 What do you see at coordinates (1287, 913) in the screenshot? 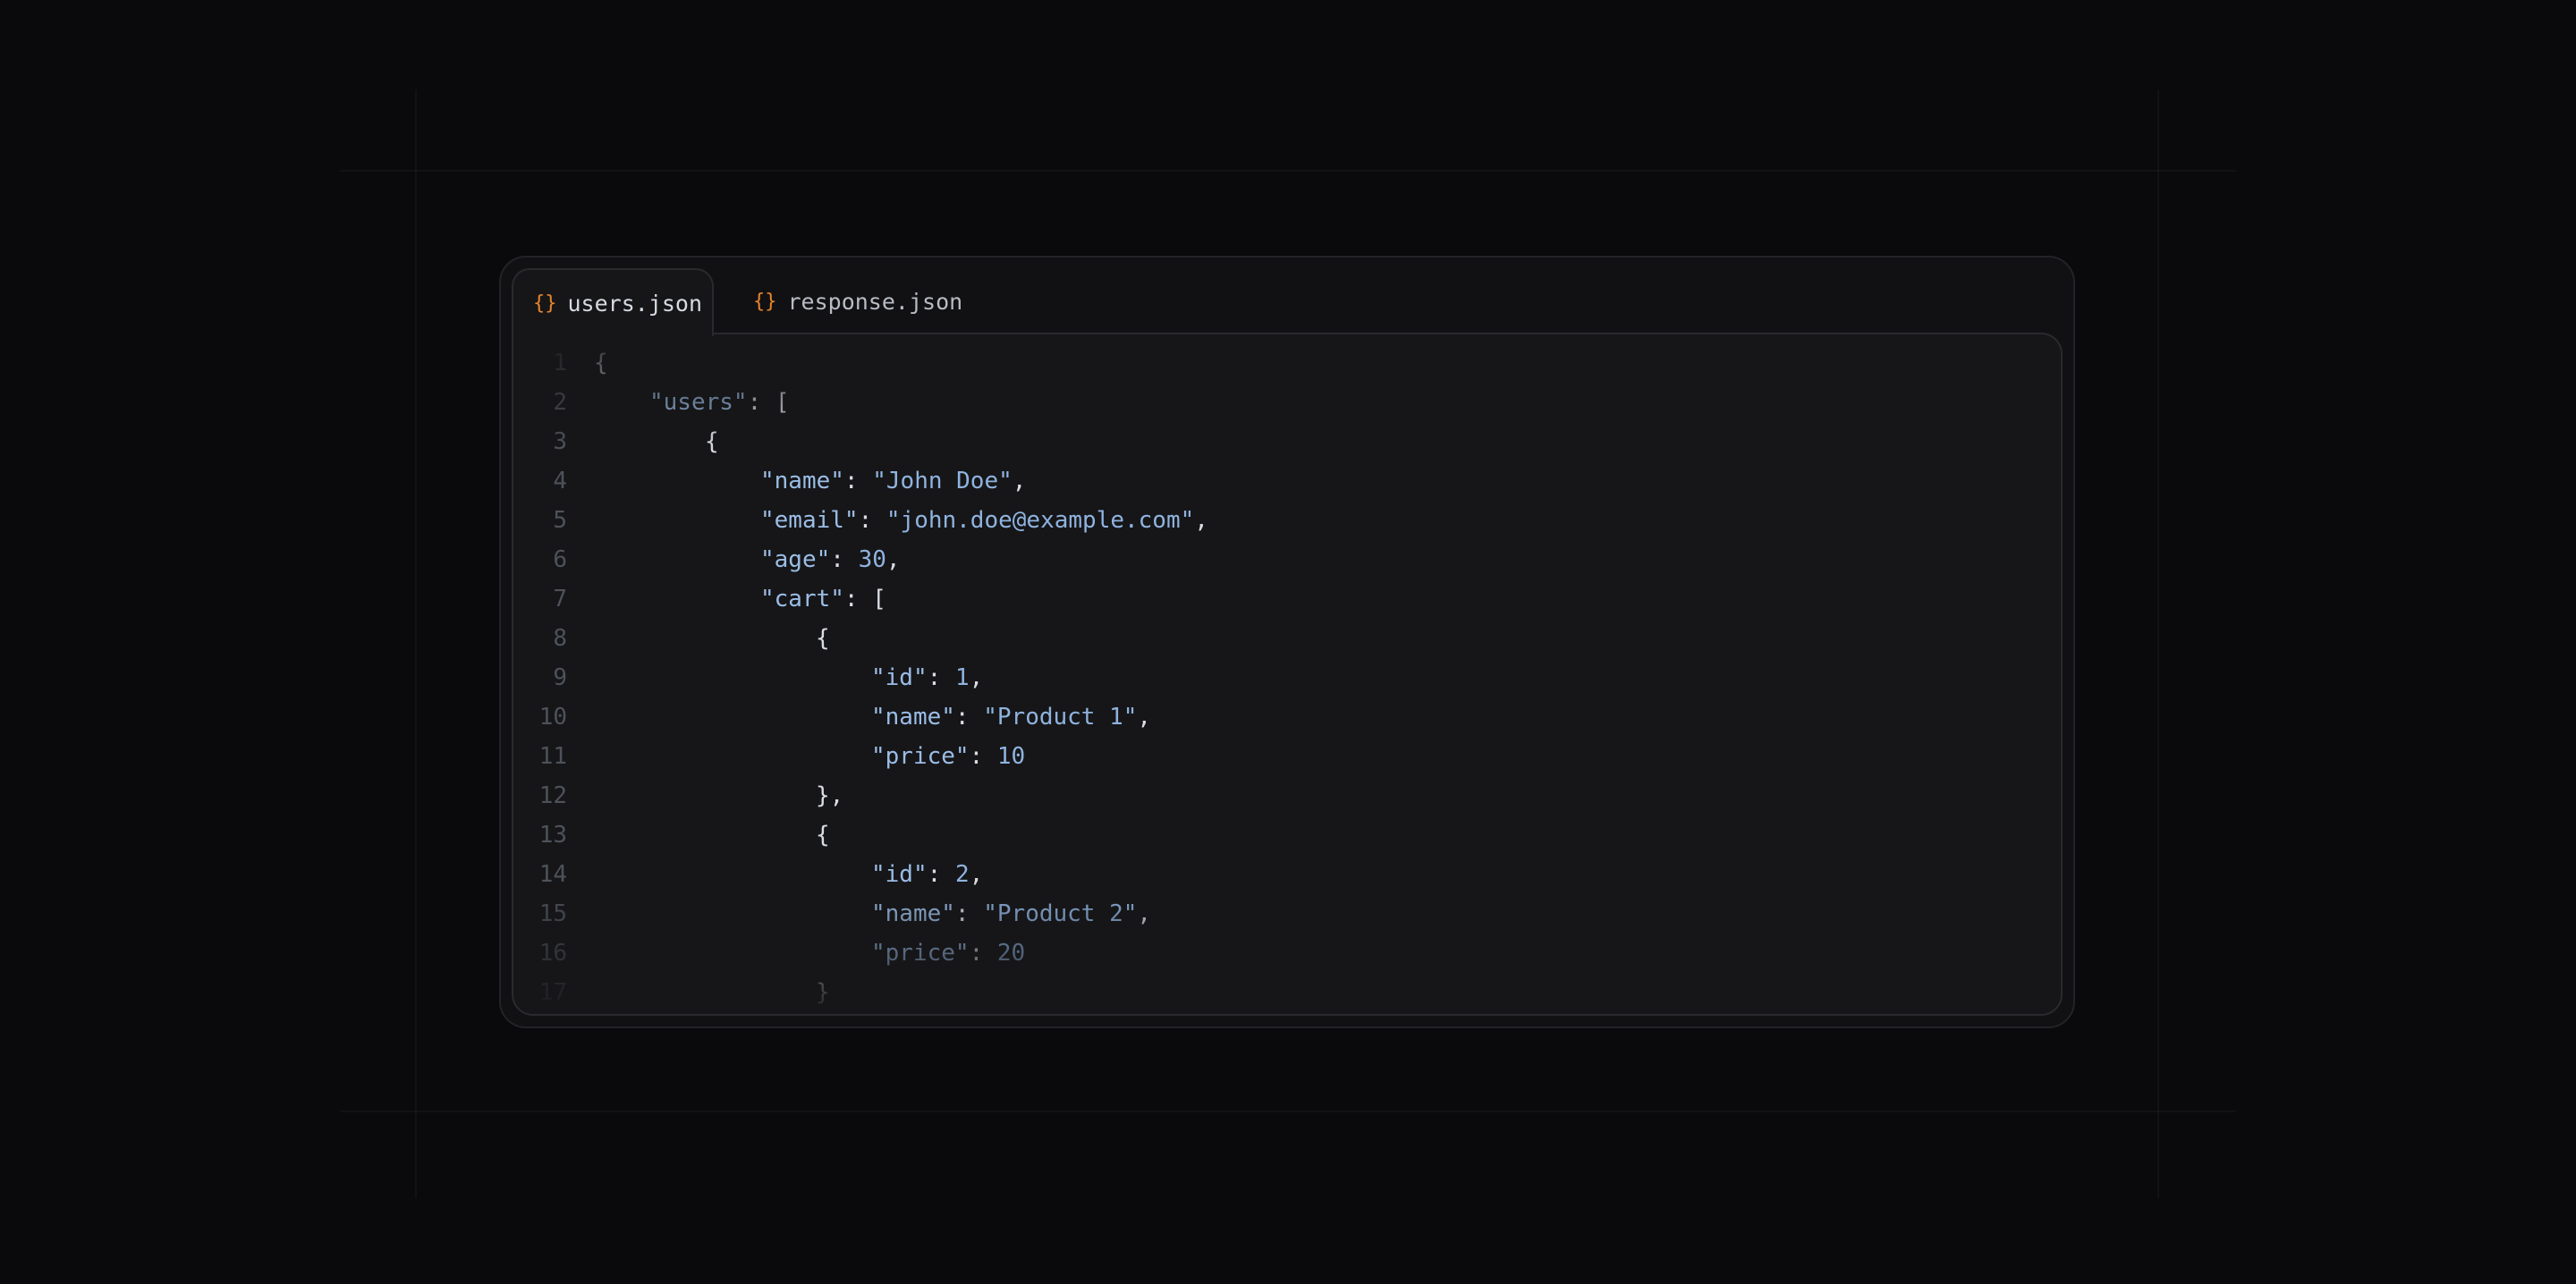
I see `code-line: 15 "name": "Product 2",` at bounding box center [1287, 913].